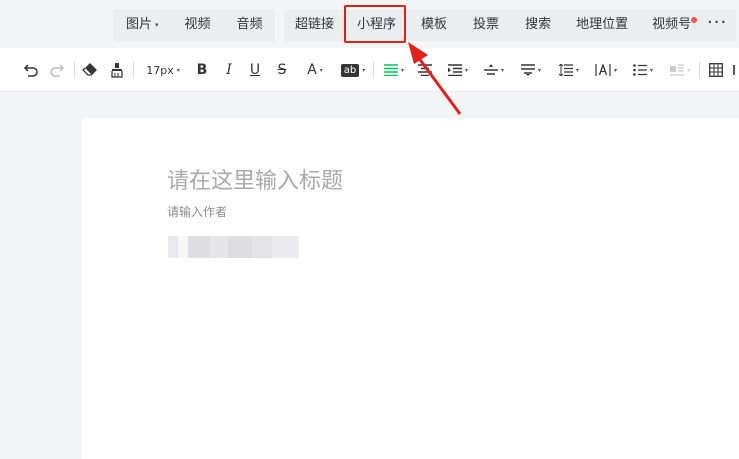 The width and height of the screenshot is (739, 459). I want to click on insert-image-button: 图片 ▾, so click(142, 25).